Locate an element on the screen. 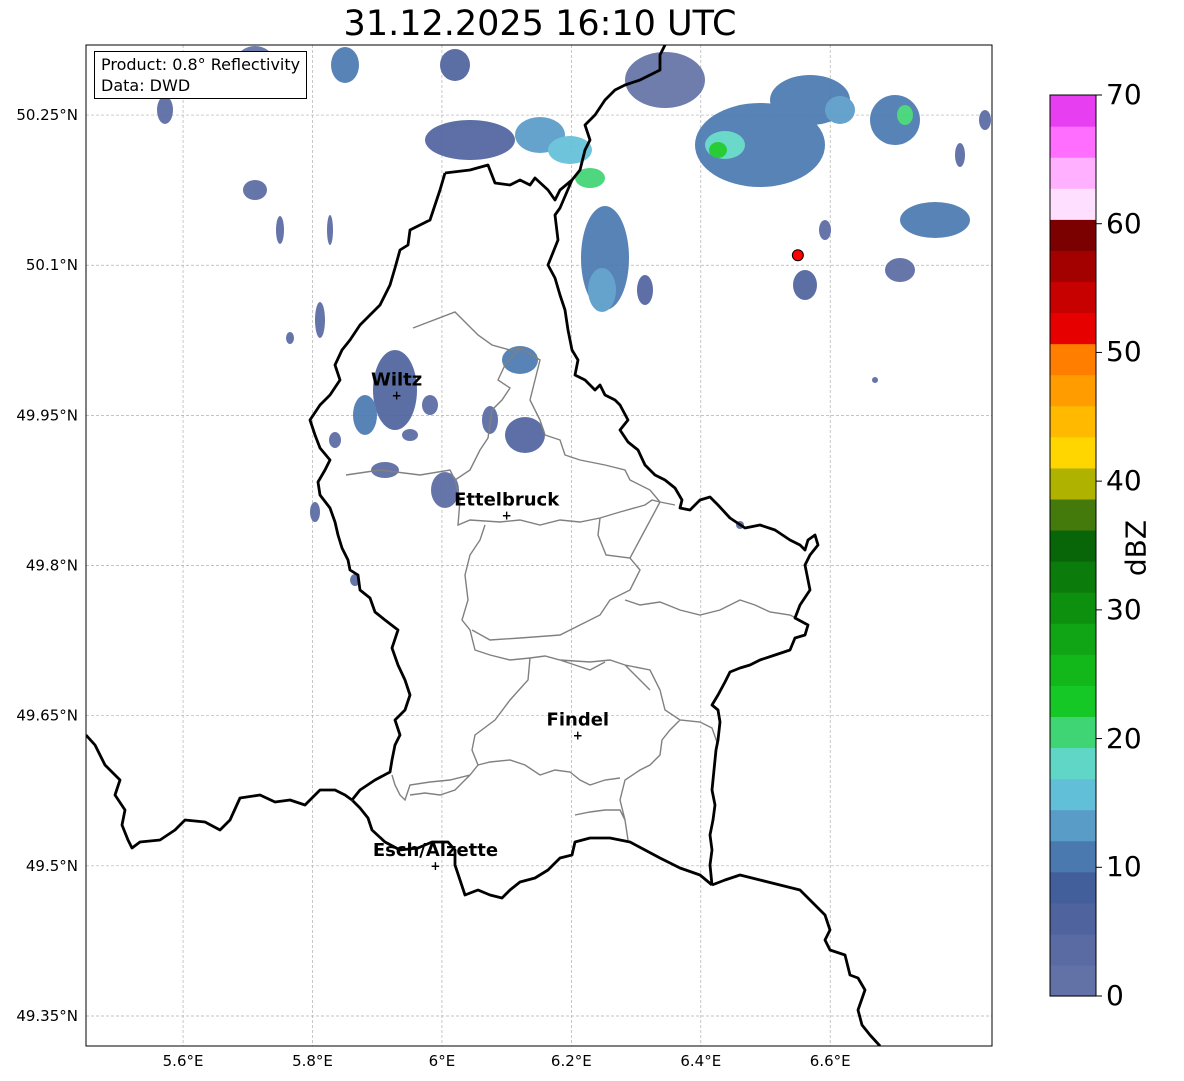  lat-tick-label: 49.5°N is located at coordinates (52, 866).